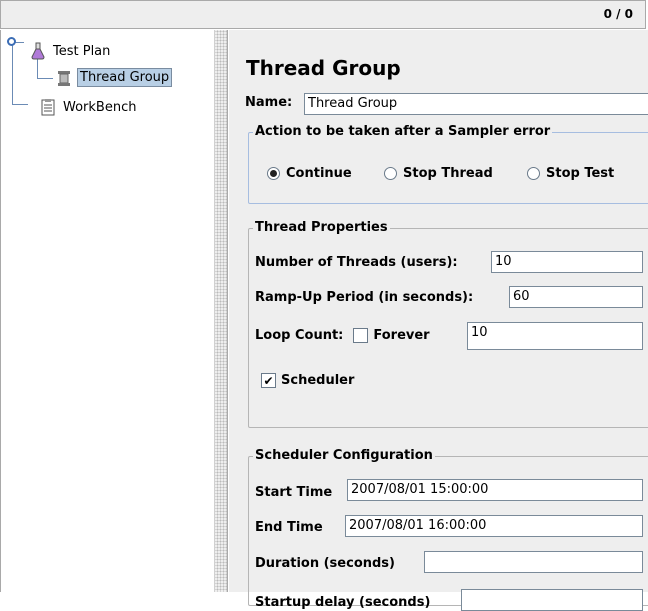 This screenshot has height=611, width=648. What do you see at coordinates (448, 173) in the screenshot?
I see `radio-label: Stop Thread` at bounding box center [448, 173].